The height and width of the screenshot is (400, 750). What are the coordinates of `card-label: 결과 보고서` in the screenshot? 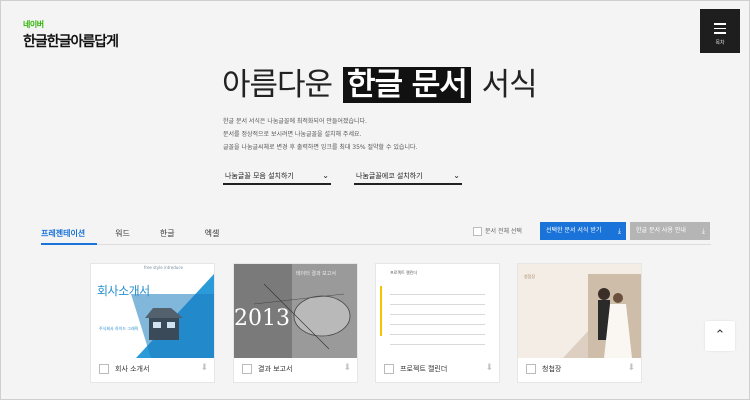 It's located at (275, 369).